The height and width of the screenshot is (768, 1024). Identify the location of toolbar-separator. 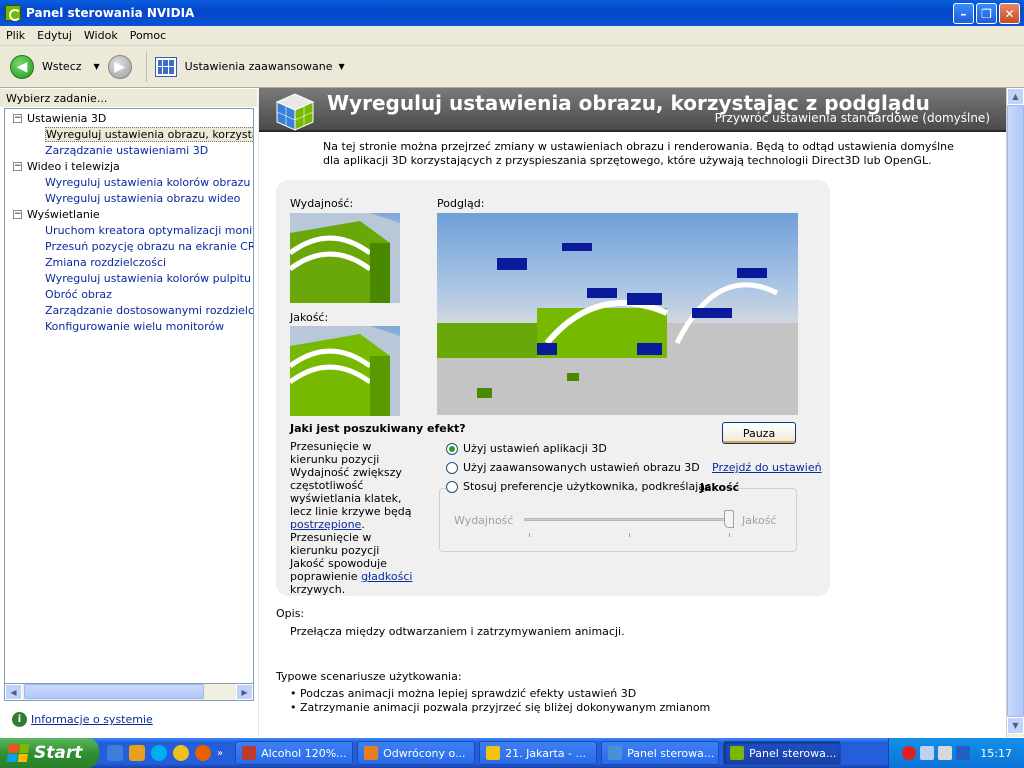
(146, 66).